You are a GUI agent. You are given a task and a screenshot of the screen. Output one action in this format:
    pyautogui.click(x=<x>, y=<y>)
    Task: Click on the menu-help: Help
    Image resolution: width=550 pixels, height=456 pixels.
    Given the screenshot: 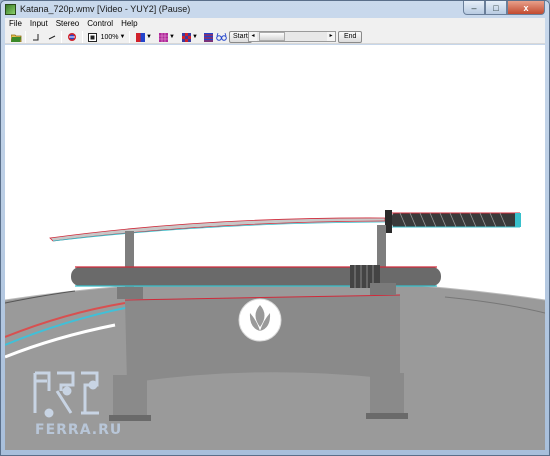 What is the action you would take?
    pyautogui.click(x=129, y=24)
    